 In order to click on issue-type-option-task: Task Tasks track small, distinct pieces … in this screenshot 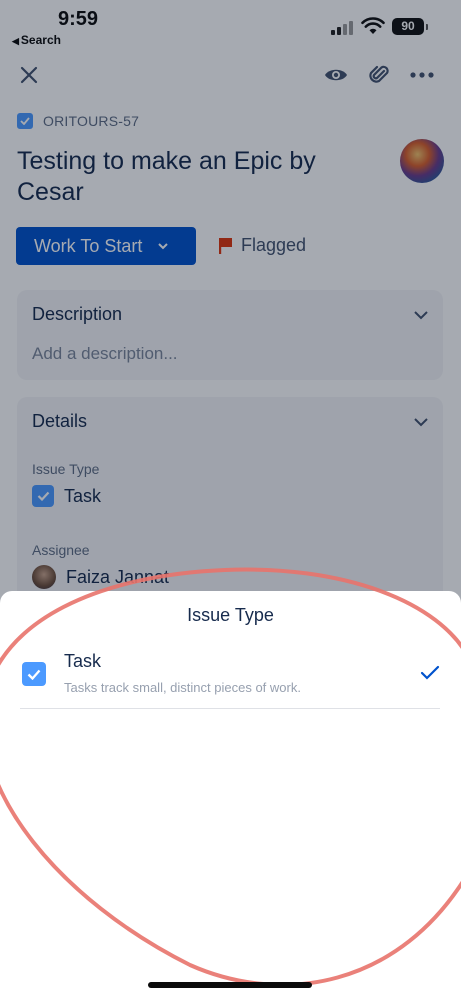, I will do `click(230, 676)`.